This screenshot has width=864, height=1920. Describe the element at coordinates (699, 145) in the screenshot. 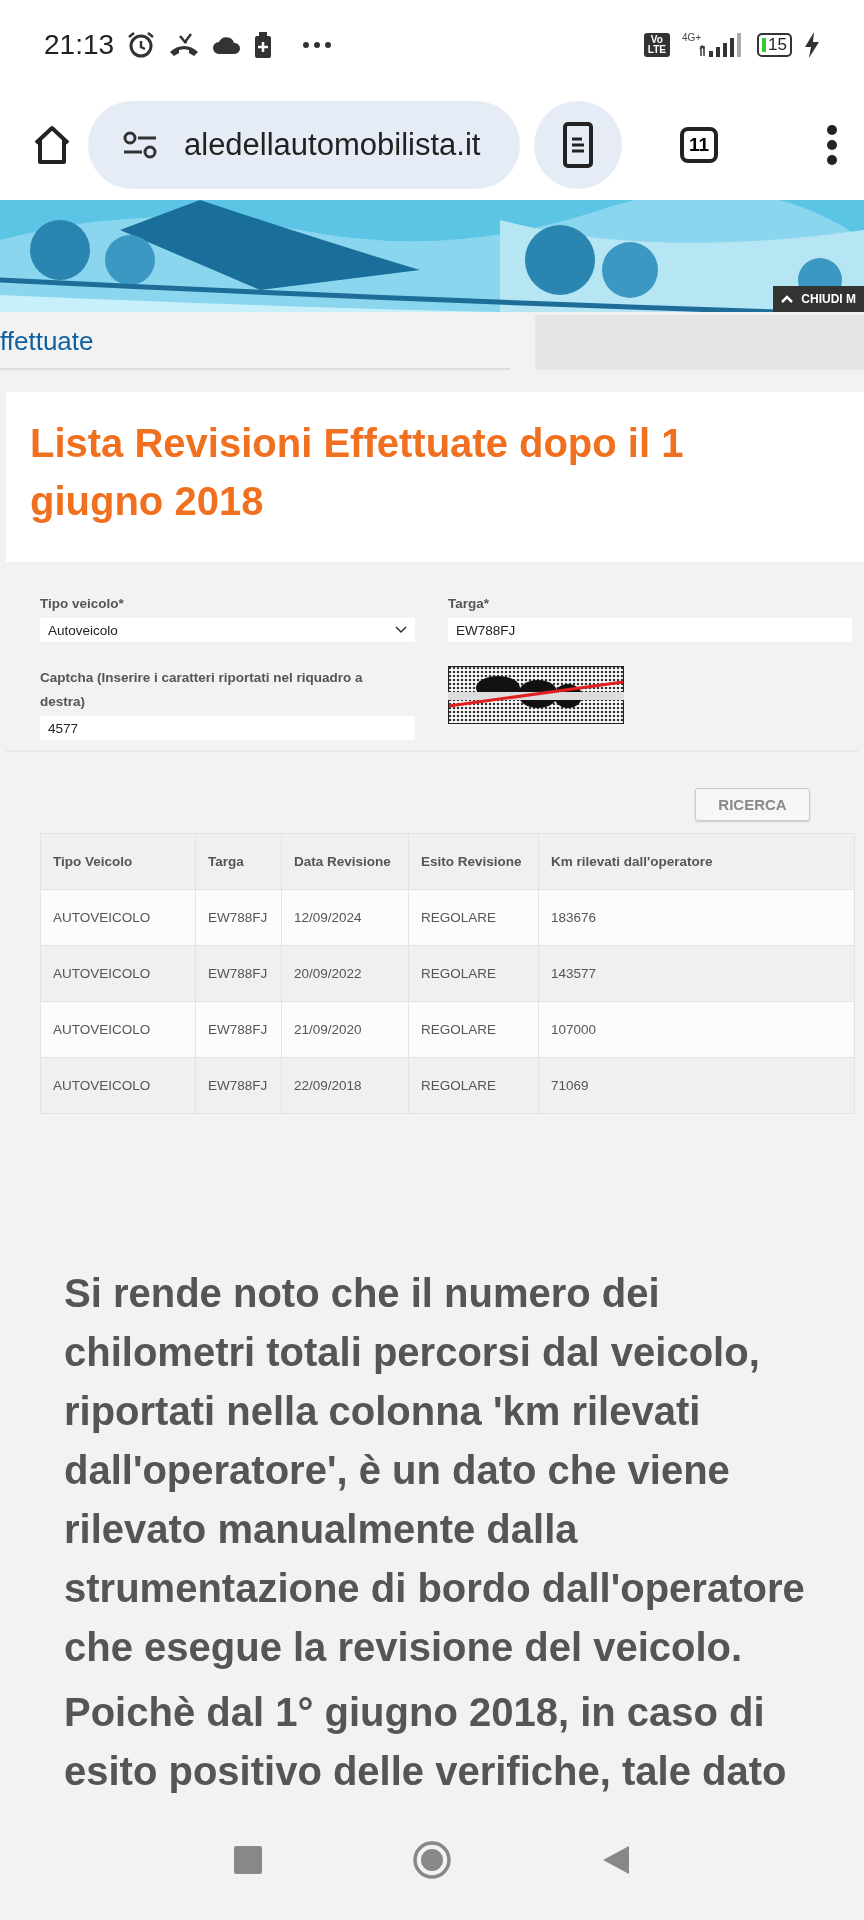

I see `tab-switcher-button: 11` at that location.